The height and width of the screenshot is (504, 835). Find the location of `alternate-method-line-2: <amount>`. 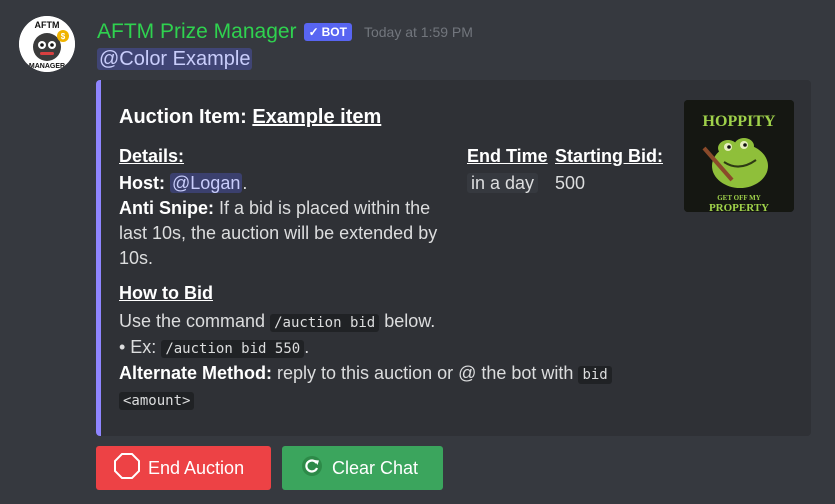

alternate-method-line-2: <amount> is located at coordinates (157, 400).